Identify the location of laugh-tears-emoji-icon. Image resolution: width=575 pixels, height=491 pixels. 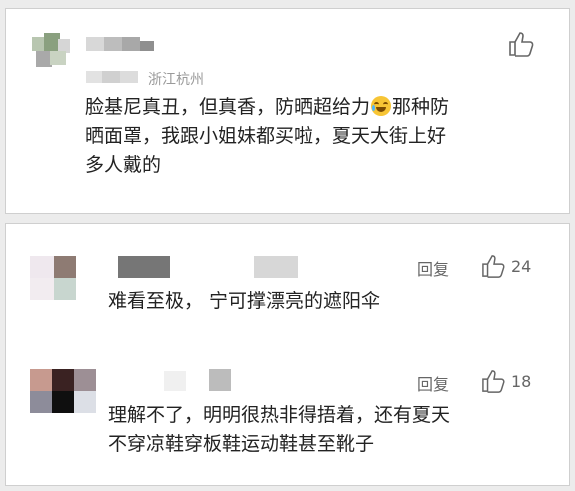
(381, 106).